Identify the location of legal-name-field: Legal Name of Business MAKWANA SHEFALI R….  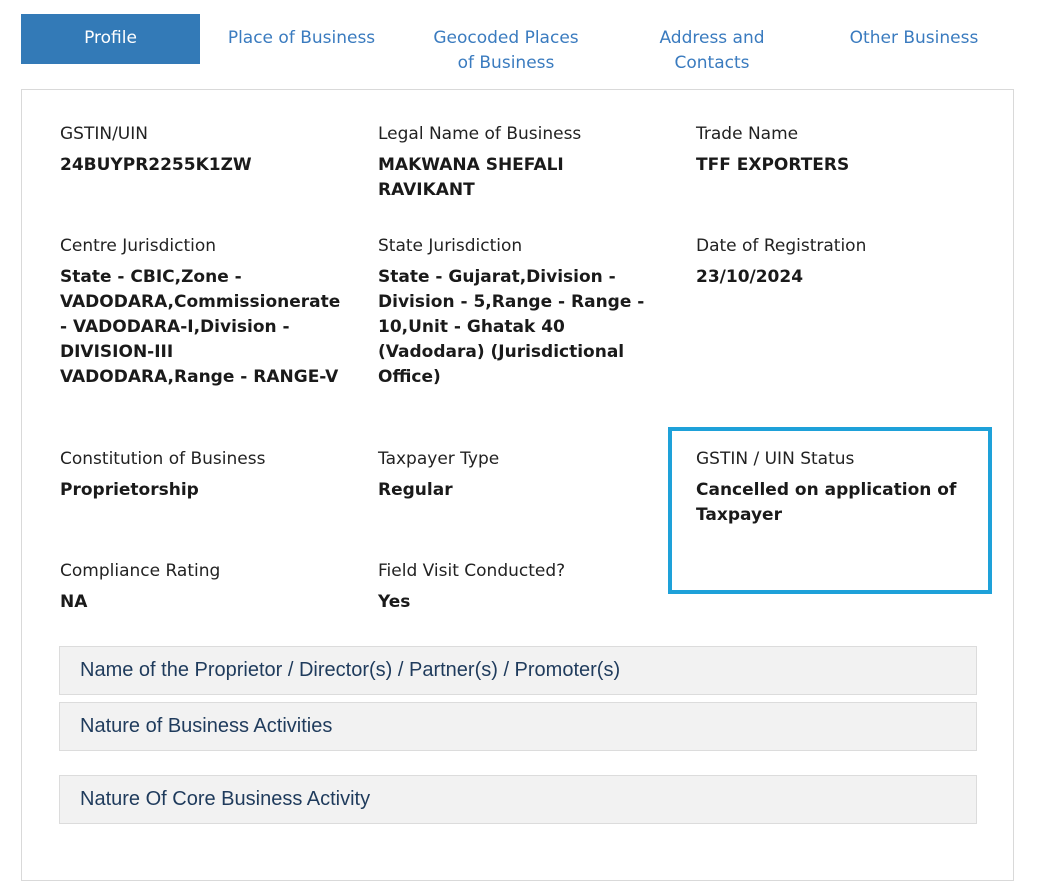
(528, 162).